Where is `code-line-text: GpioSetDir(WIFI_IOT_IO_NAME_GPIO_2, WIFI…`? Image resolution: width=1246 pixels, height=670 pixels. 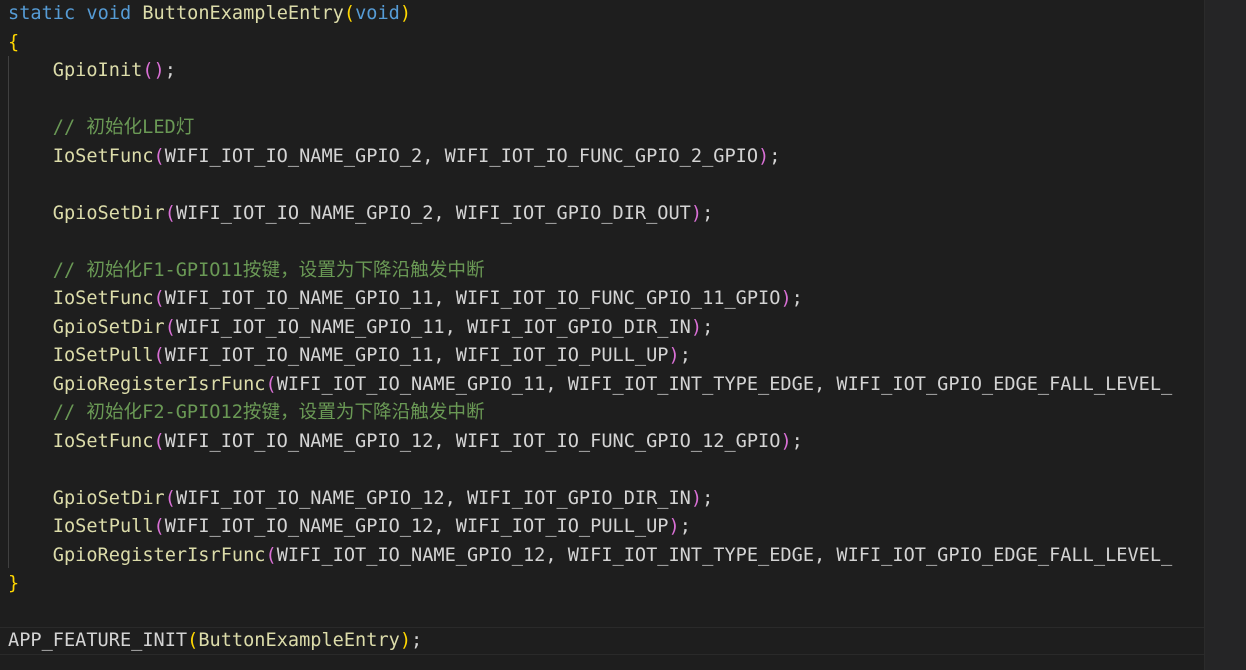 code-line-text: GpioSetDir(WIFI_IOT_IO_NAME_GPIO_2, WIFI… is located at coordinates (361, 214).